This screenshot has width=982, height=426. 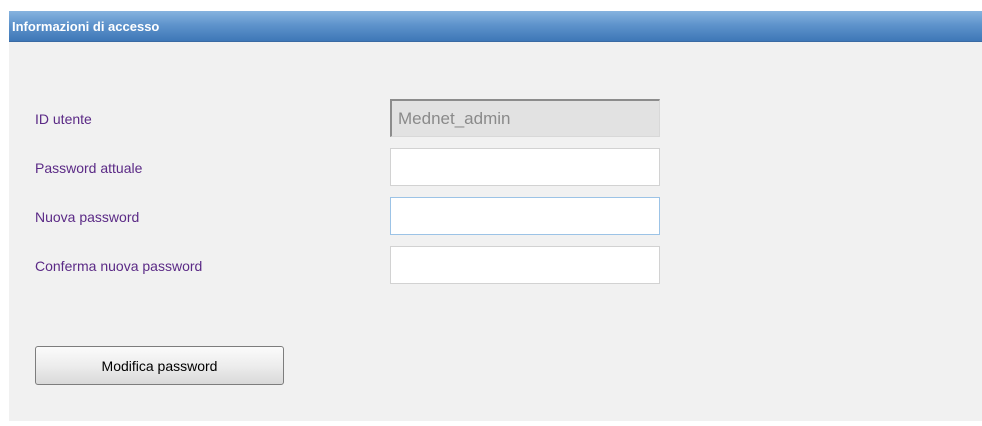 I want to click on new-password-label: Nuova password, so click(x=87, y=217).